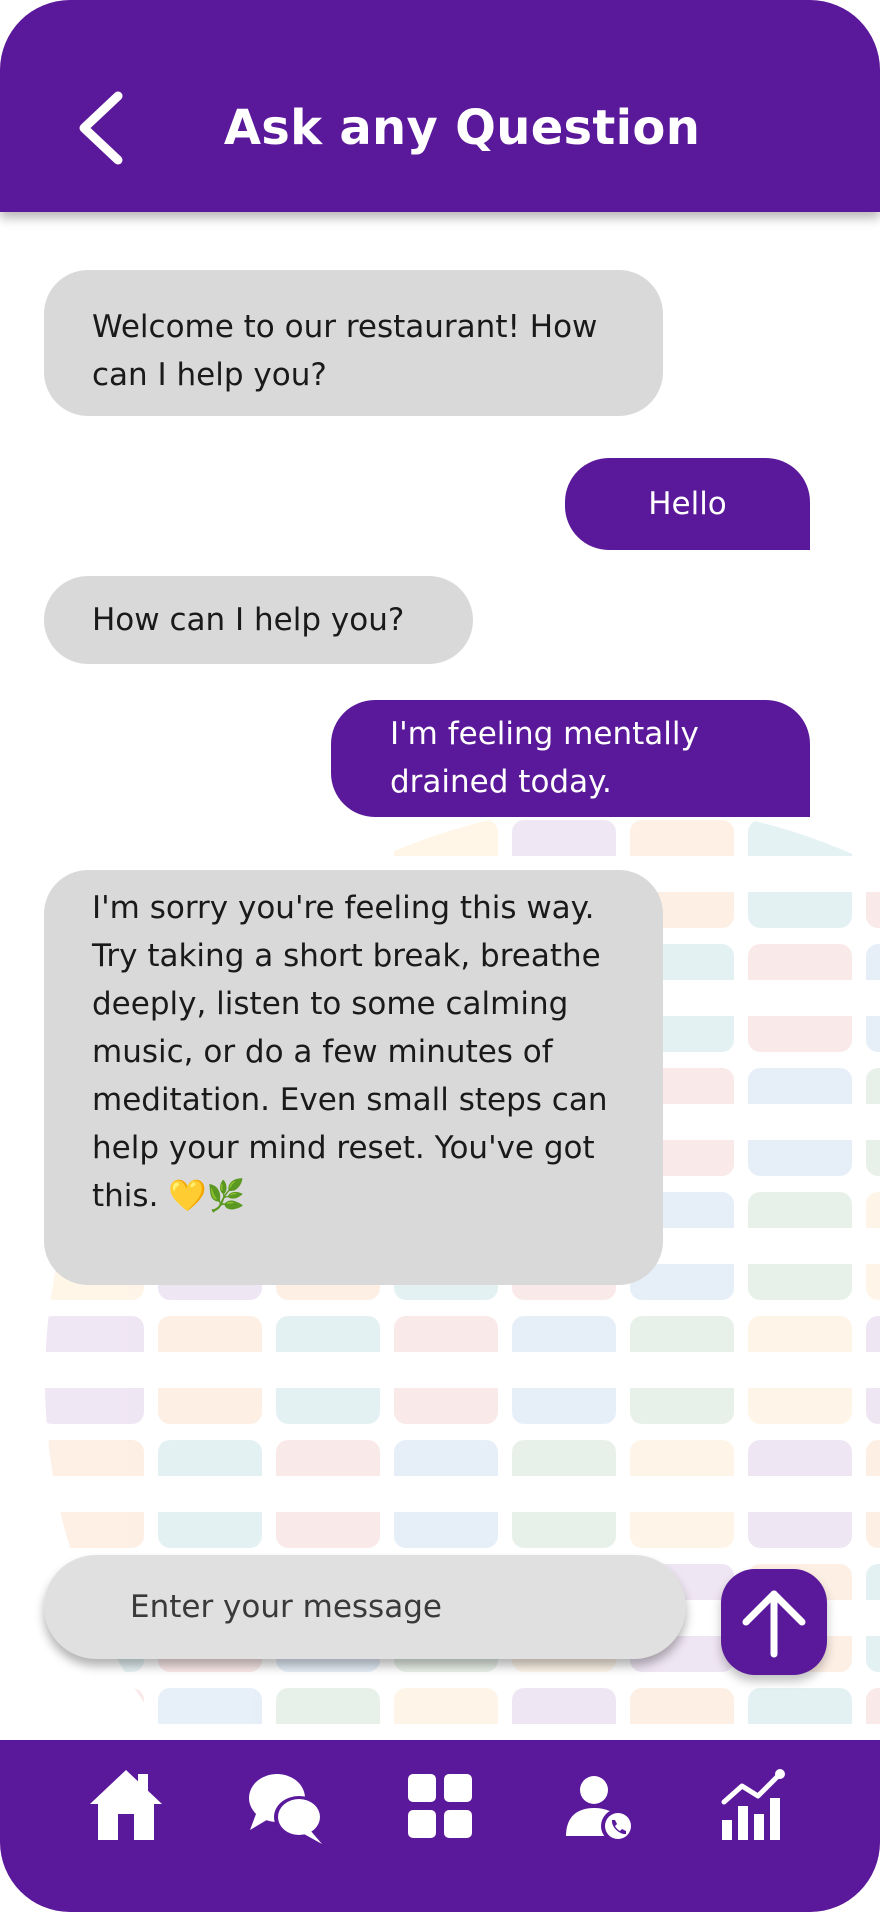 The image size is (880, 1912). What do you see at coordinates (248, 620) in the screenshot?
I see `message-text: How can I help you?` at bounding box center [248, 620].